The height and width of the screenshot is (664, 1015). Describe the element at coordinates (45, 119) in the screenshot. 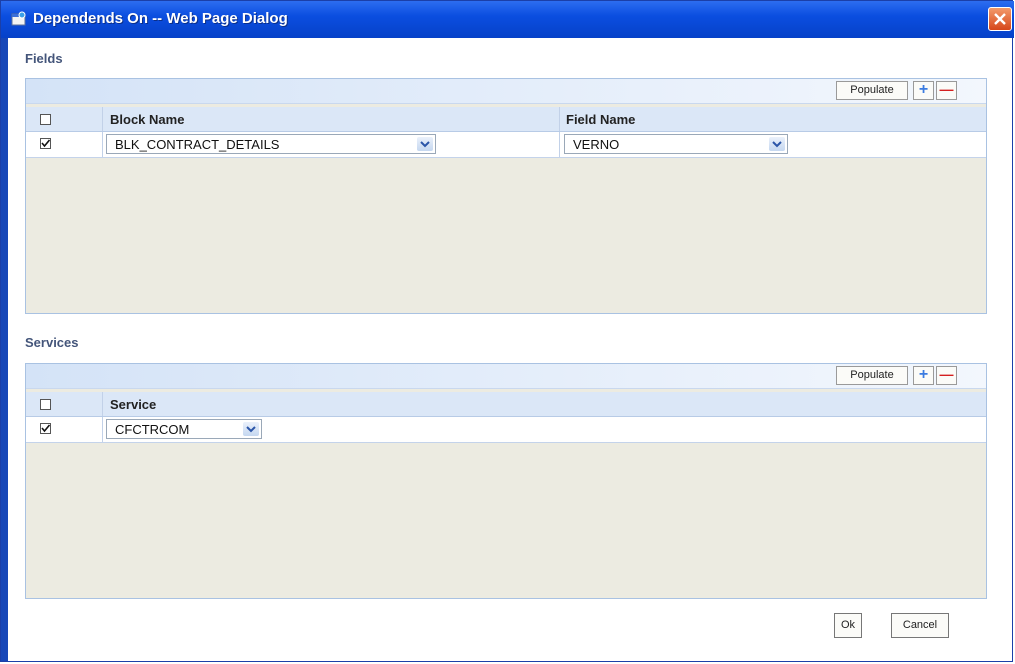

I see `fields-select-all-checkbox` at that location.